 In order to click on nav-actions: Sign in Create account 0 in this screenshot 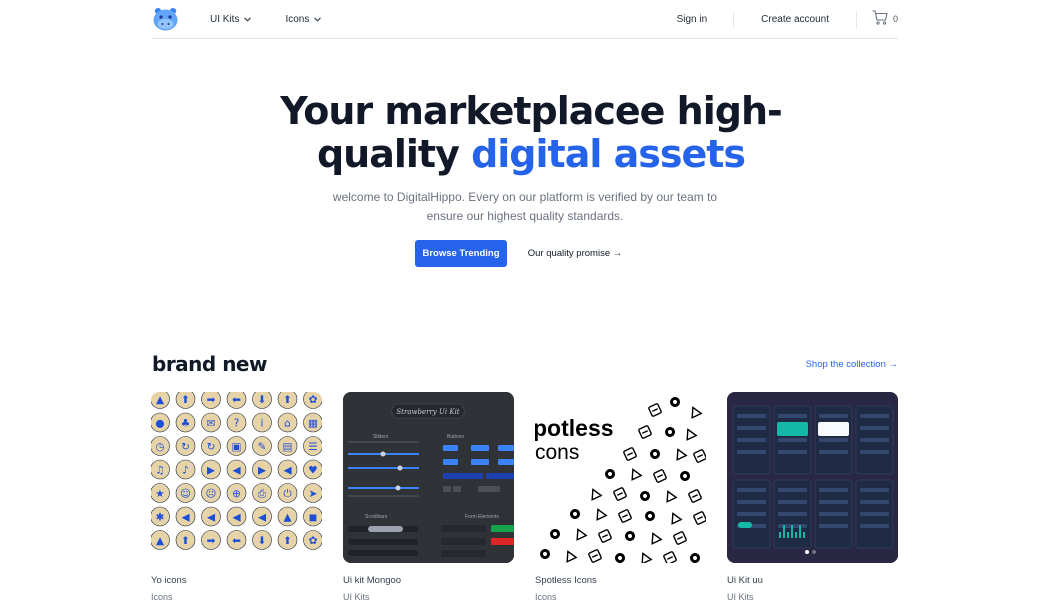, I will do `click(787, 19)`.